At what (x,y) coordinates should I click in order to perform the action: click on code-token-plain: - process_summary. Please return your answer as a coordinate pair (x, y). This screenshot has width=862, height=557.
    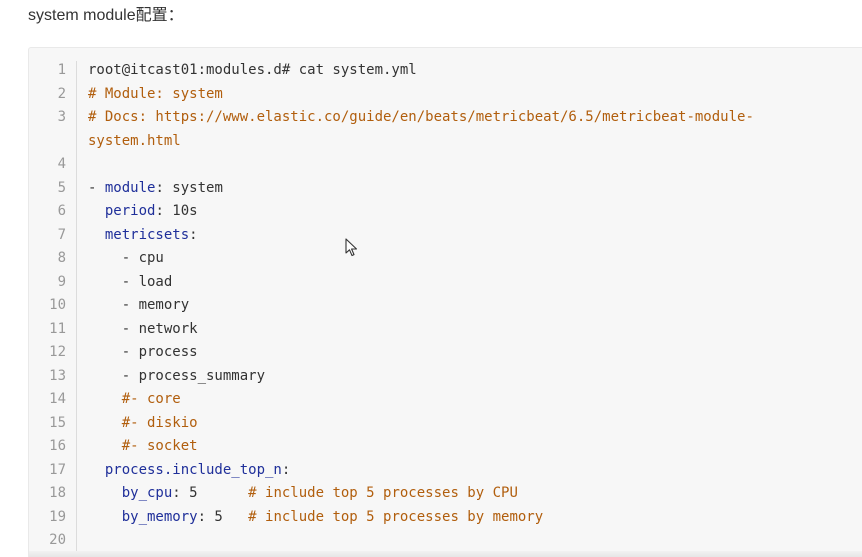
    Looking at the image, I should click on (177, 375).